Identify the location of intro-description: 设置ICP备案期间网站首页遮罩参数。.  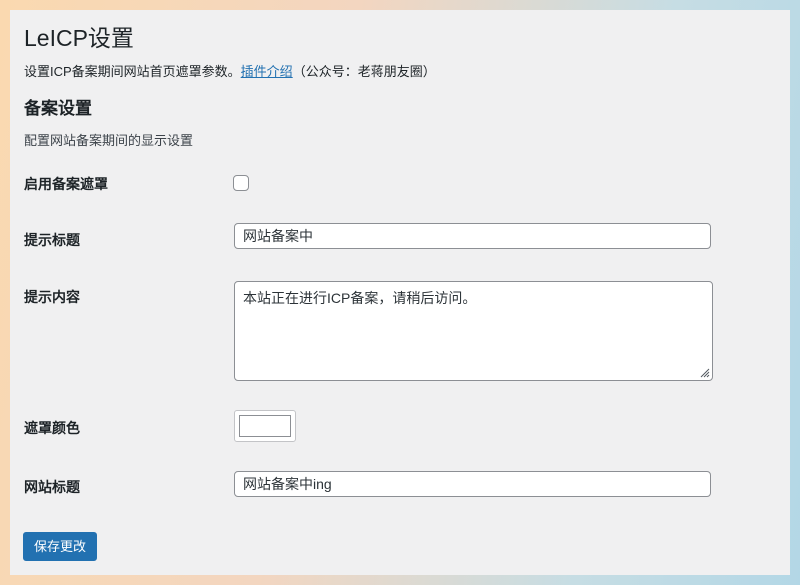
(132, 71).